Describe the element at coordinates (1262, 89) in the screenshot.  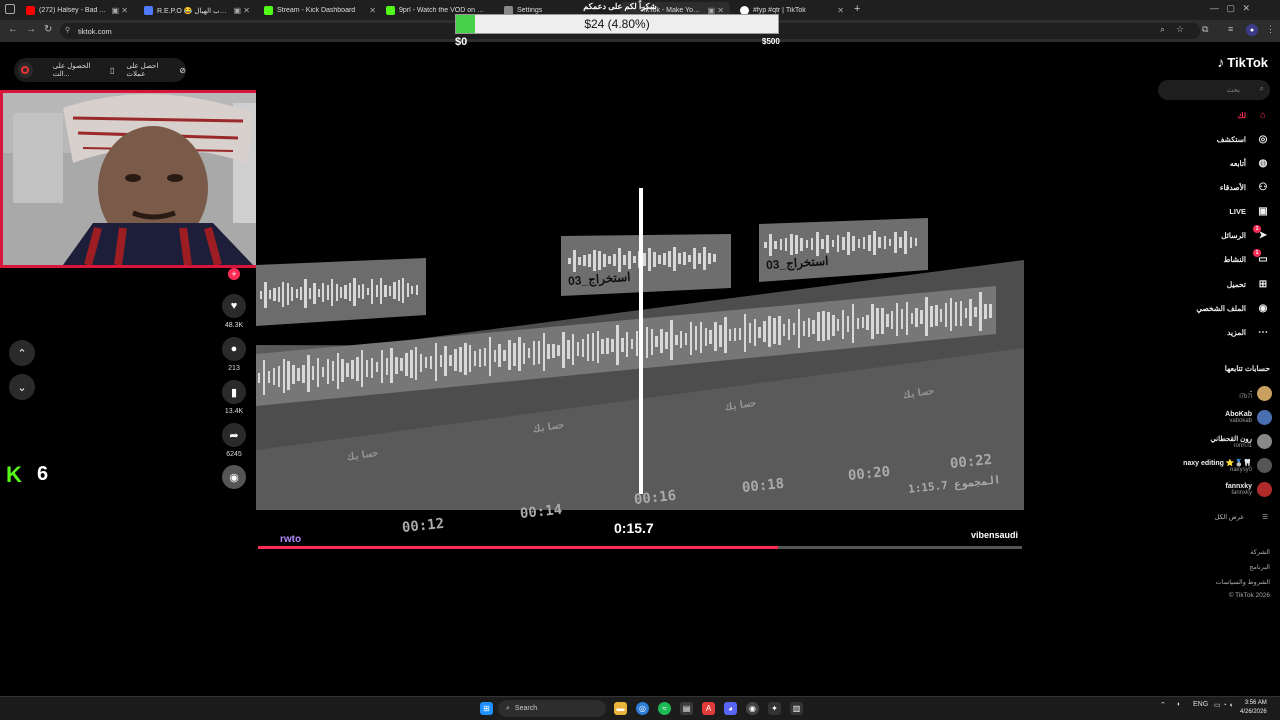
I see `search-icon: ⌕` at that location.